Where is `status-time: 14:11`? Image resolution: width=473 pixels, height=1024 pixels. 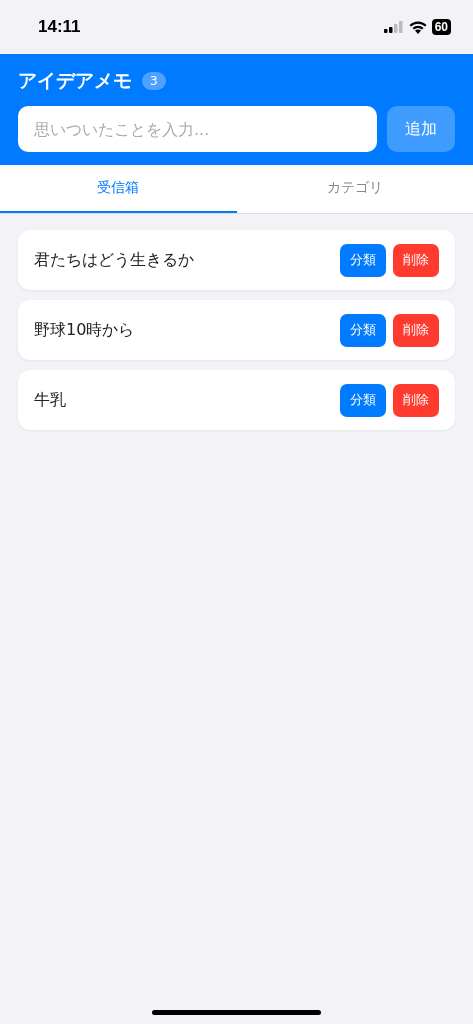 status-time: 14:11 is located at coordinates (59, 27).